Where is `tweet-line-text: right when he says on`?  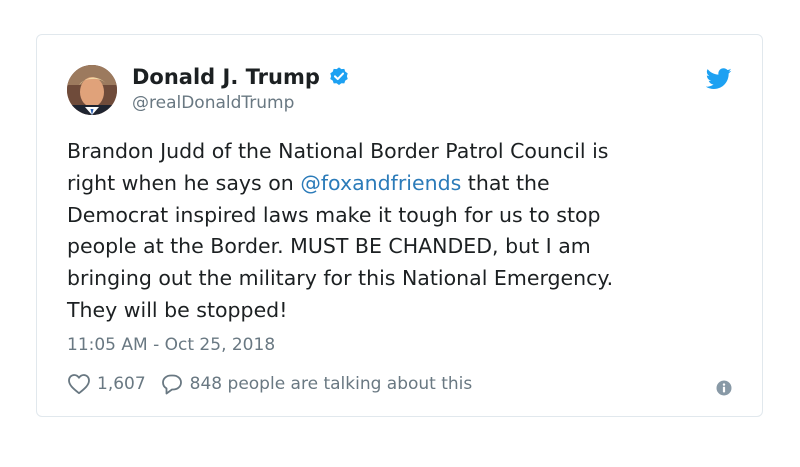 tweet-line-text: right when he says on is located at coordinates (184, 182).